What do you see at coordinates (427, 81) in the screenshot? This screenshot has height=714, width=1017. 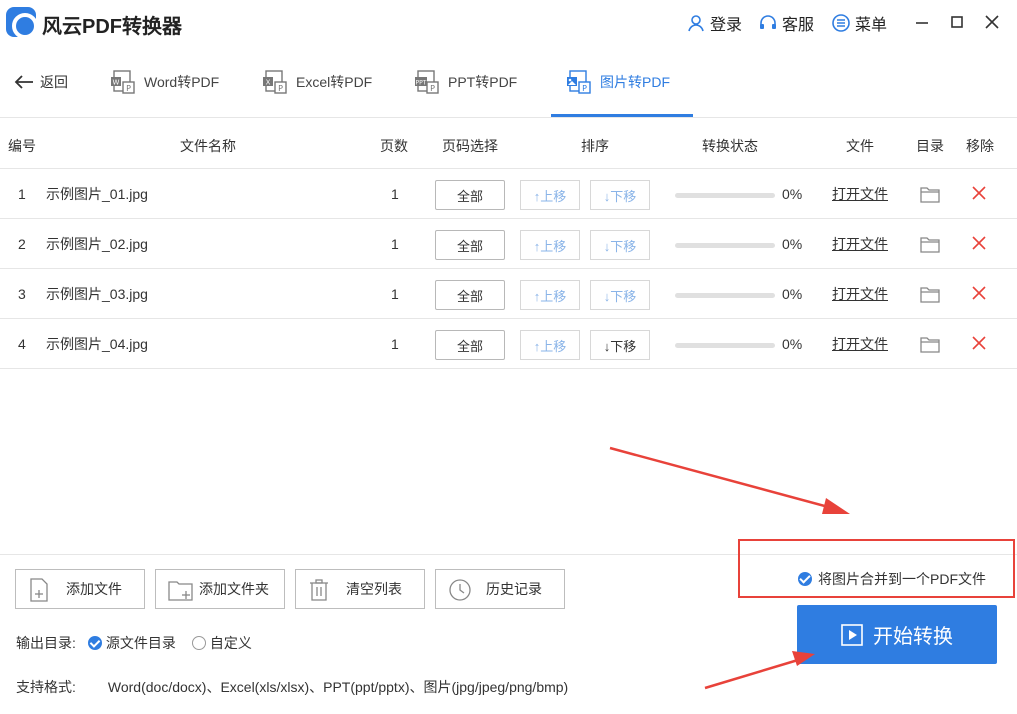 I see `ppt-file-icon: PPTP` at bounding box center [427, 81].